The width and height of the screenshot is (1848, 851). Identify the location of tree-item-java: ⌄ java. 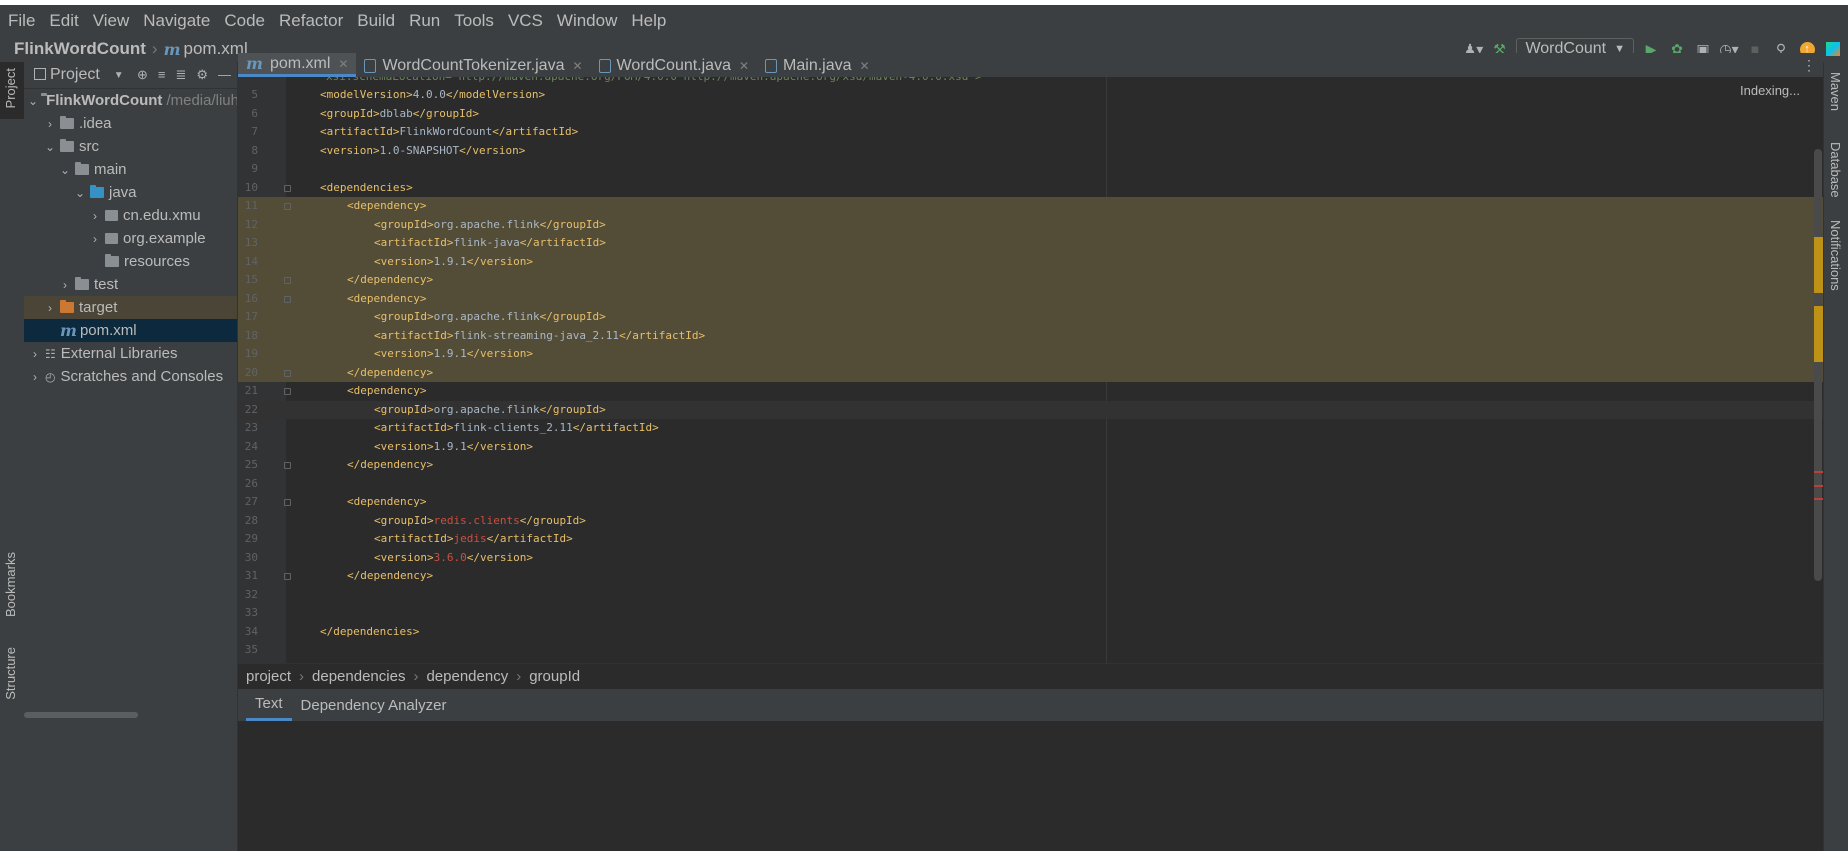
(130, 192).